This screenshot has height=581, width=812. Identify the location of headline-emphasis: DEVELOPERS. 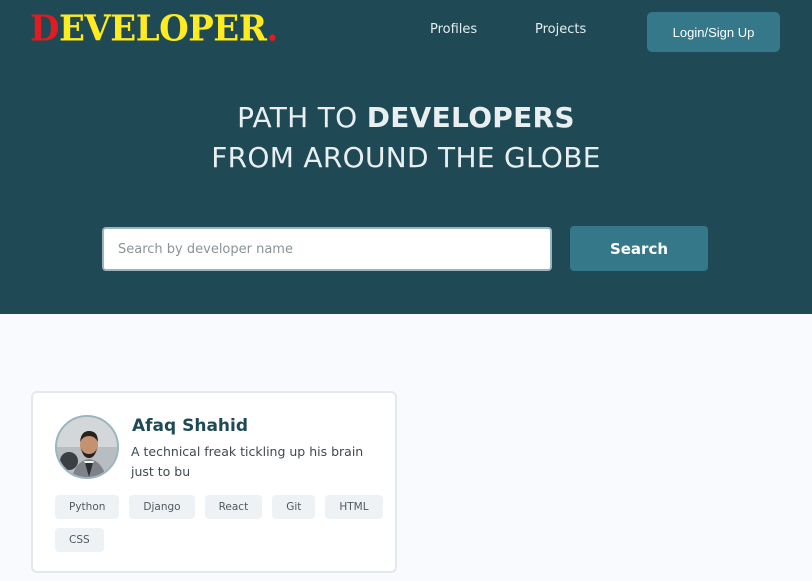
(470, 117).